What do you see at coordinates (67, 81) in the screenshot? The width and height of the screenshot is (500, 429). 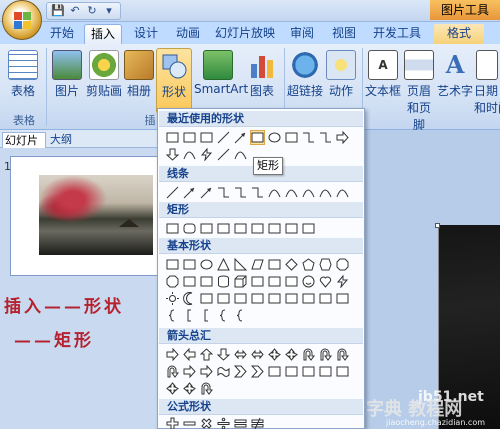 I see `picture-button: 图片` at bounding box center [67, 81].